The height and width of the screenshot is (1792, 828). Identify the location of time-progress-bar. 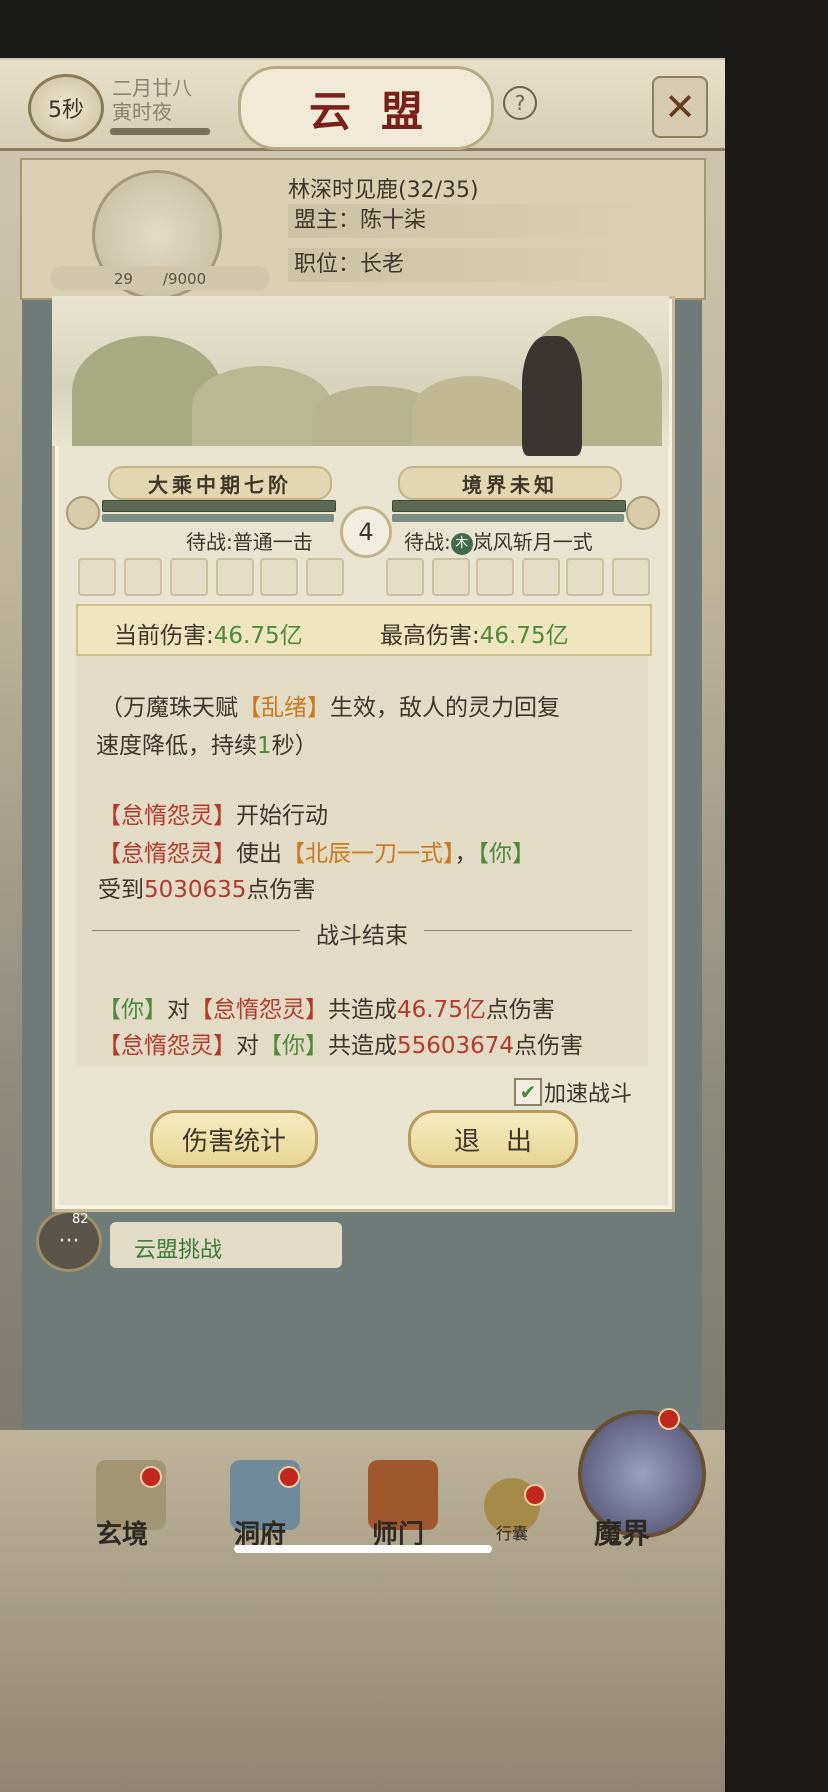
(160, 131).